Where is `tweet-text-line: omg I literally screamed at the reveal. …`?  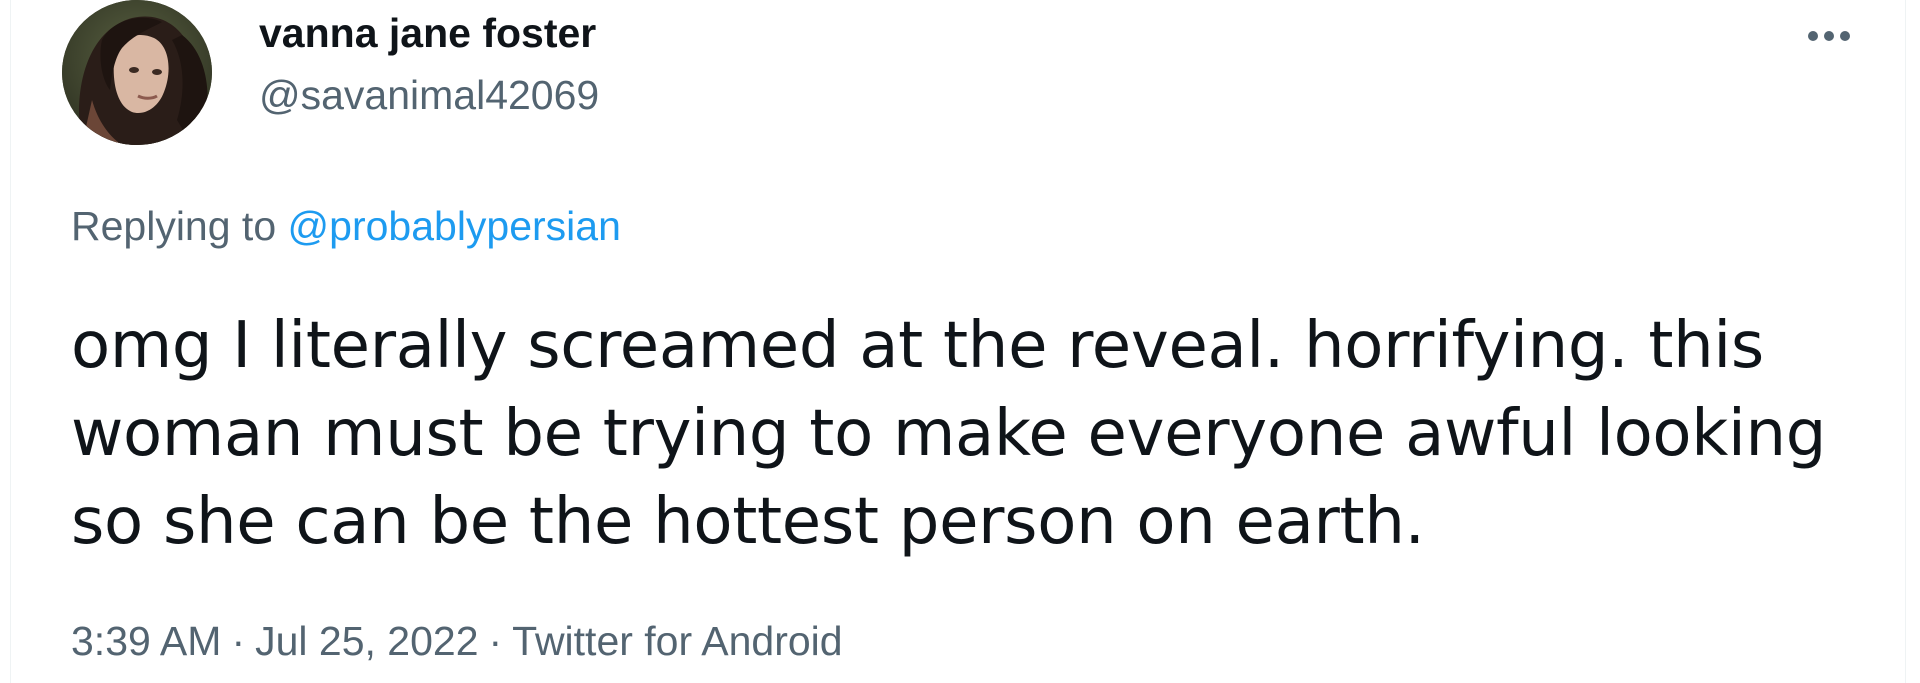
tweet-text-line: omg I literally screamed at the reveal. … is located at coordinates (917, 346).